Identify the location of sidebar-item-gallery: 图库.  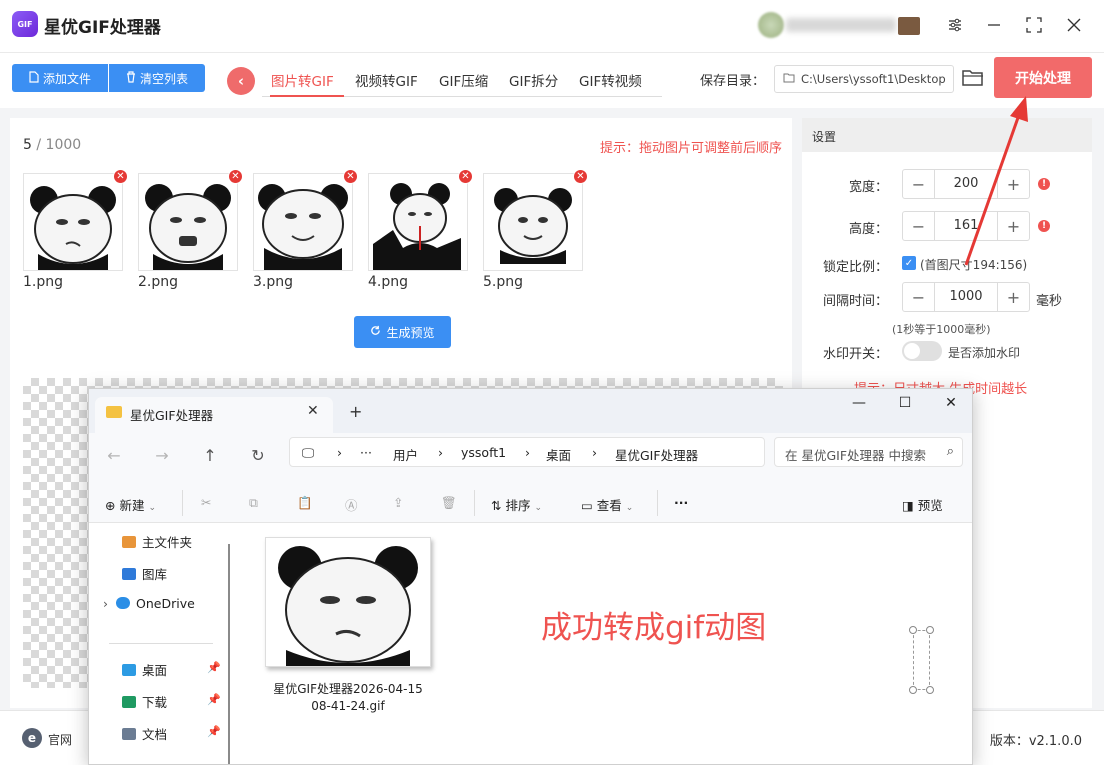
(144, 573).